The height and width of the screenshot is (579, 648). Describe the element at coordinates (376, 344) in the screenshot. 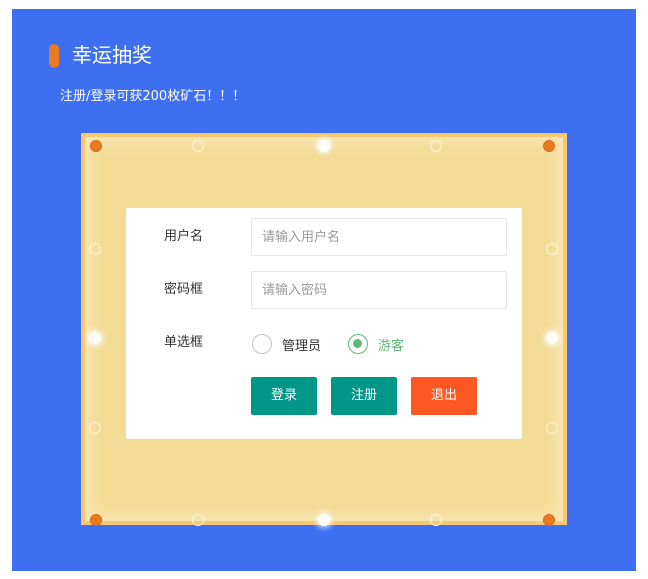

I see `radio-guest: 游客` at that location.